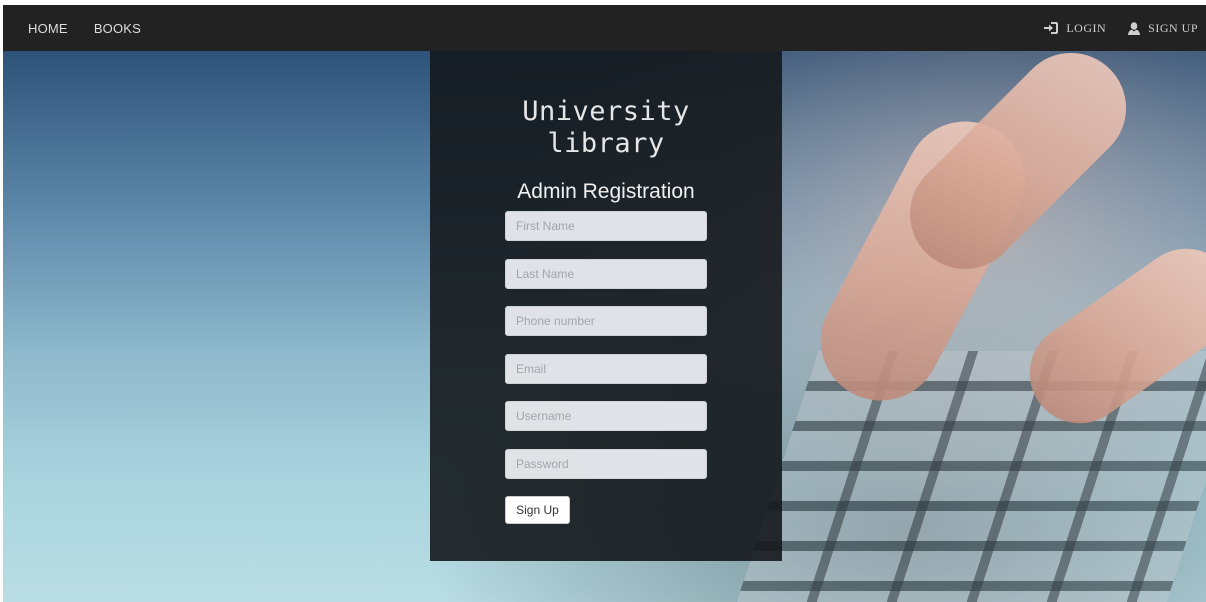 The image size is (1206, 602). Describe the element at coordinates (606, 273) in the screenshot. I see `last-name-input` at that location.